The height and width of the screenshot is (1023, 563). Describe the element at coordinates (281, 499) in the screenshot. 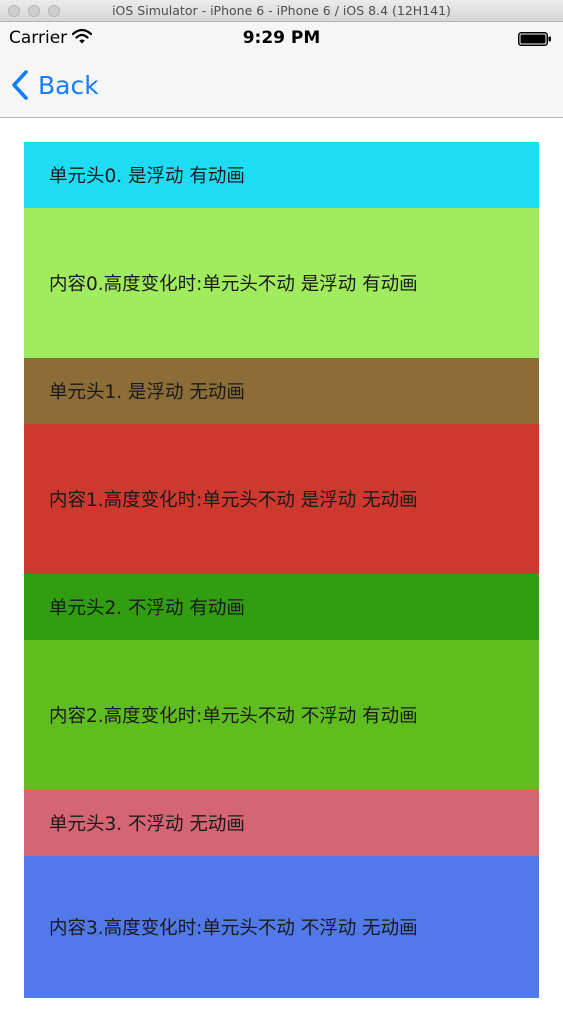

I see `section-content-cell-1: 内容1.高度变化时:单元头不动 是浮动 无动画` at that location.